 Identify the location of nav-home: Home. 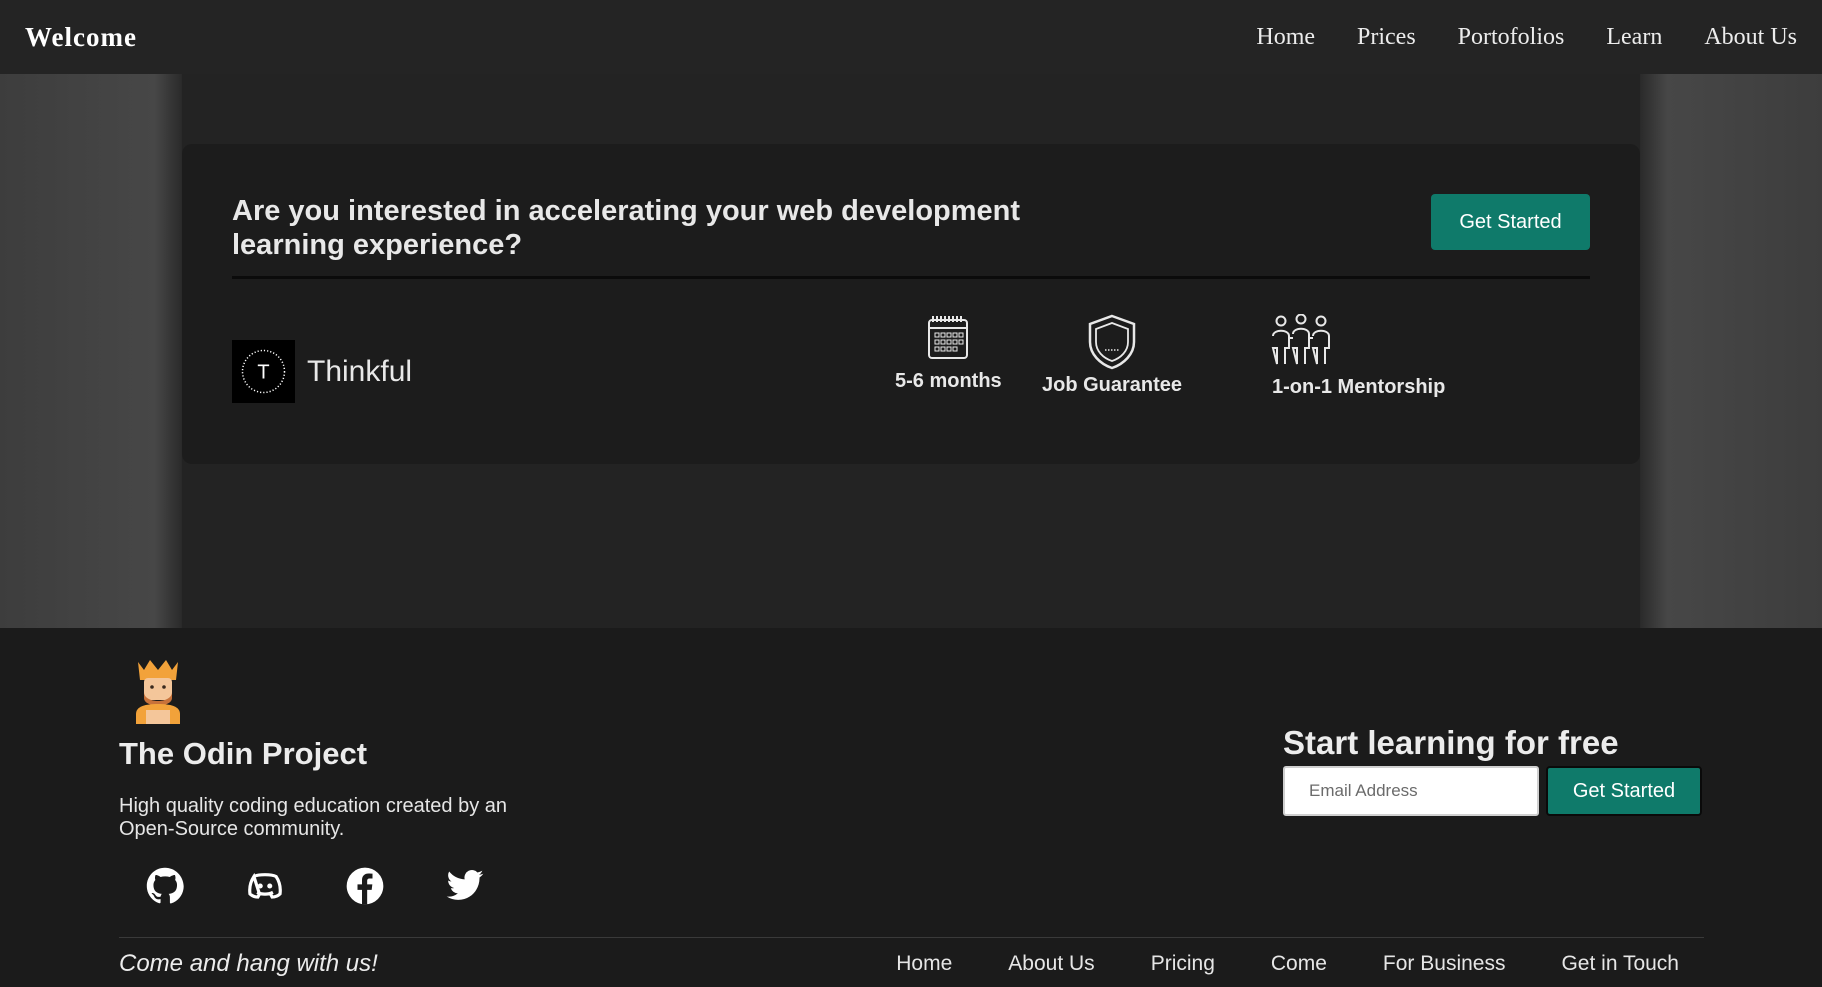
(1285, 37).